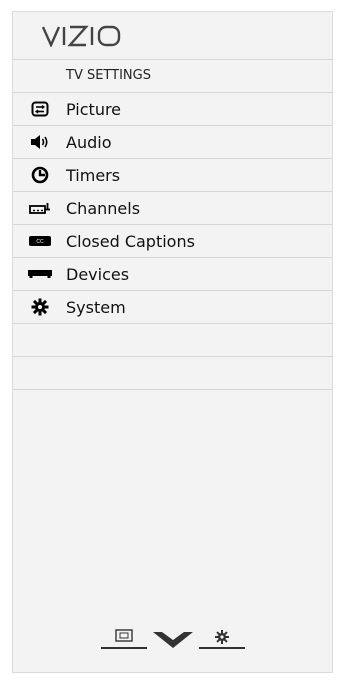  I want to click on menu-item-picture: Picture, so click(172, 109).